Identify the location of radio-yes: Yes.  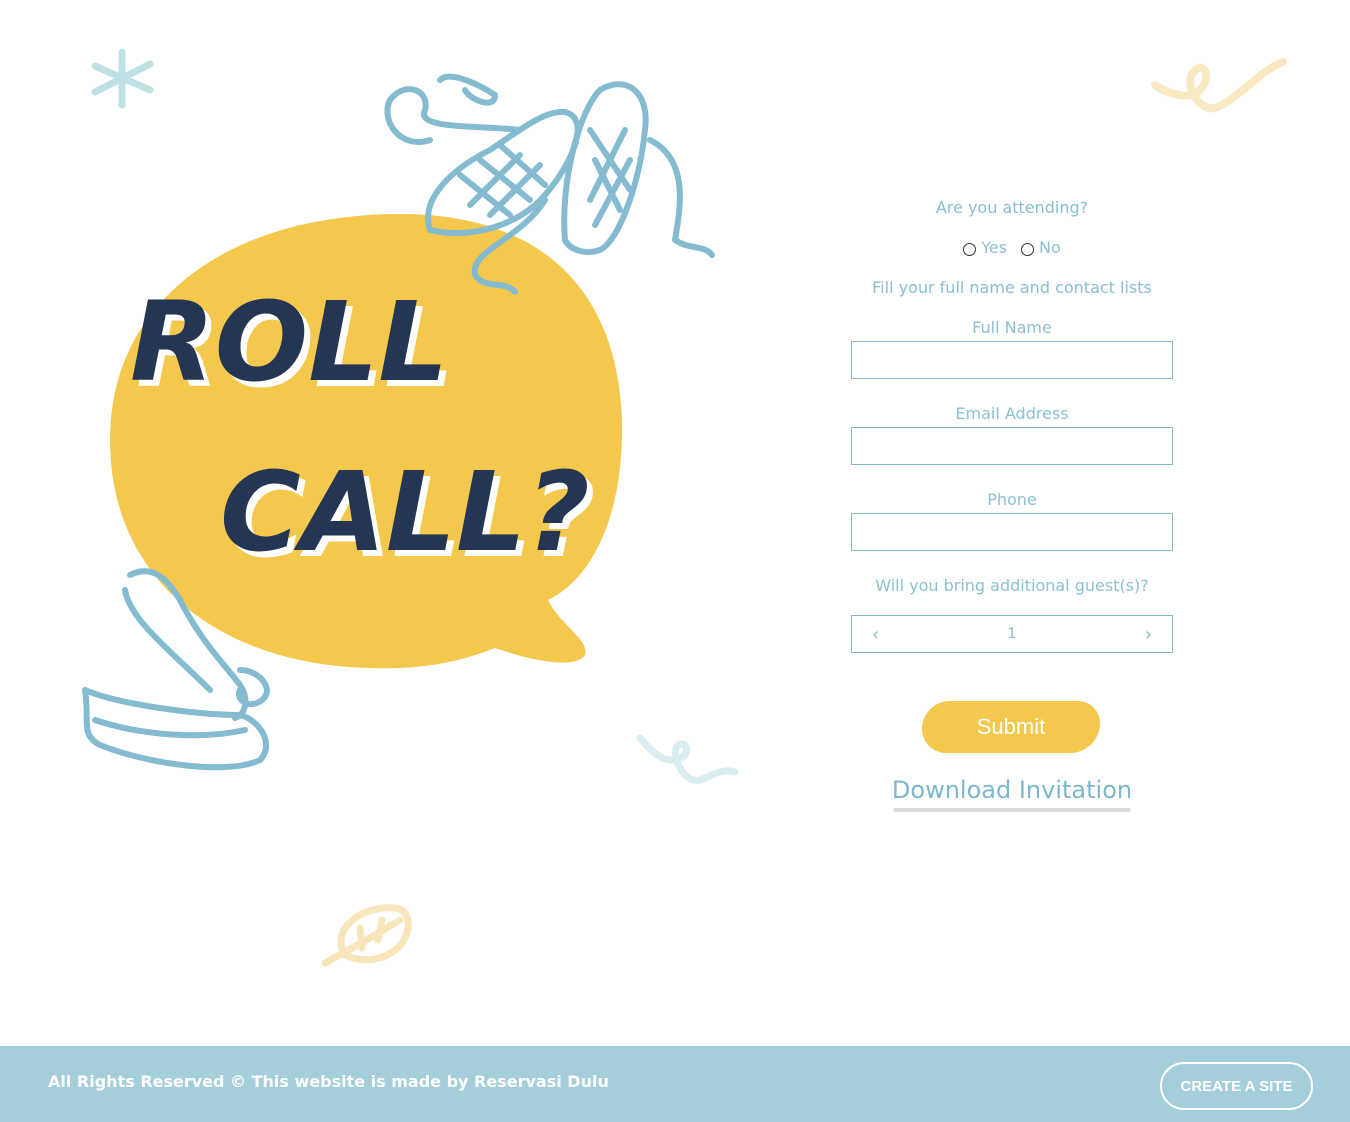
(985, 247).